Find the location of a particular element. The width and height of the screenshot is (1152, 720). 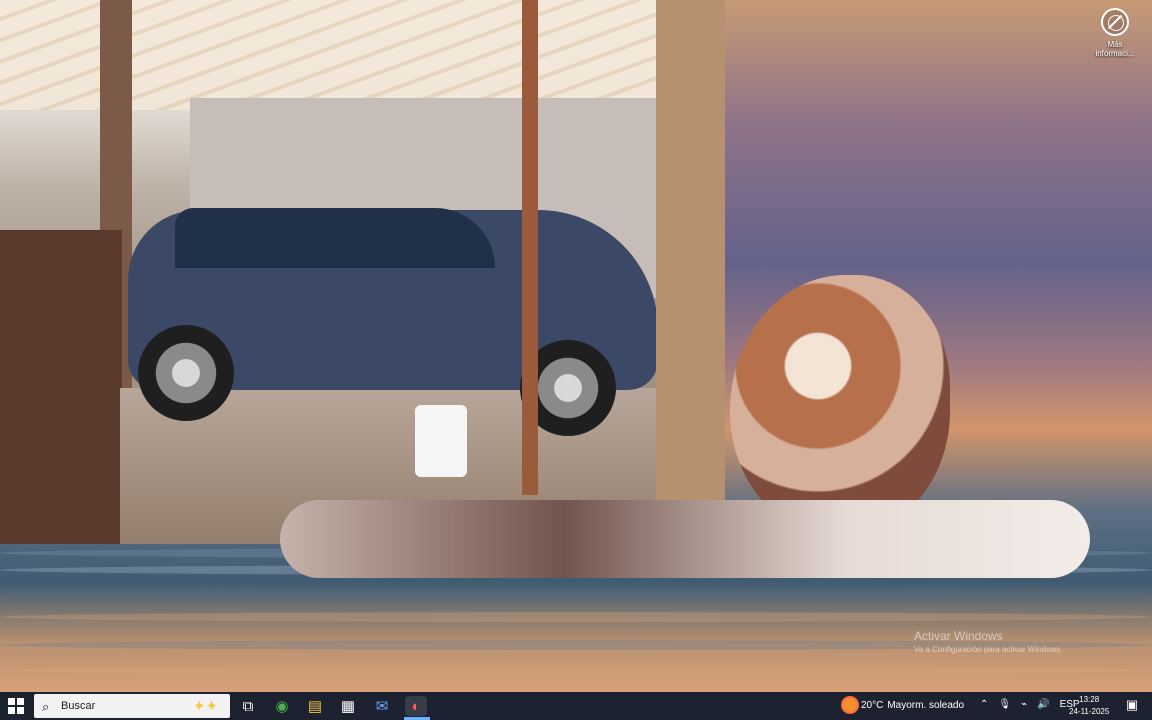

bird-body is located at coordinates (685, 539).